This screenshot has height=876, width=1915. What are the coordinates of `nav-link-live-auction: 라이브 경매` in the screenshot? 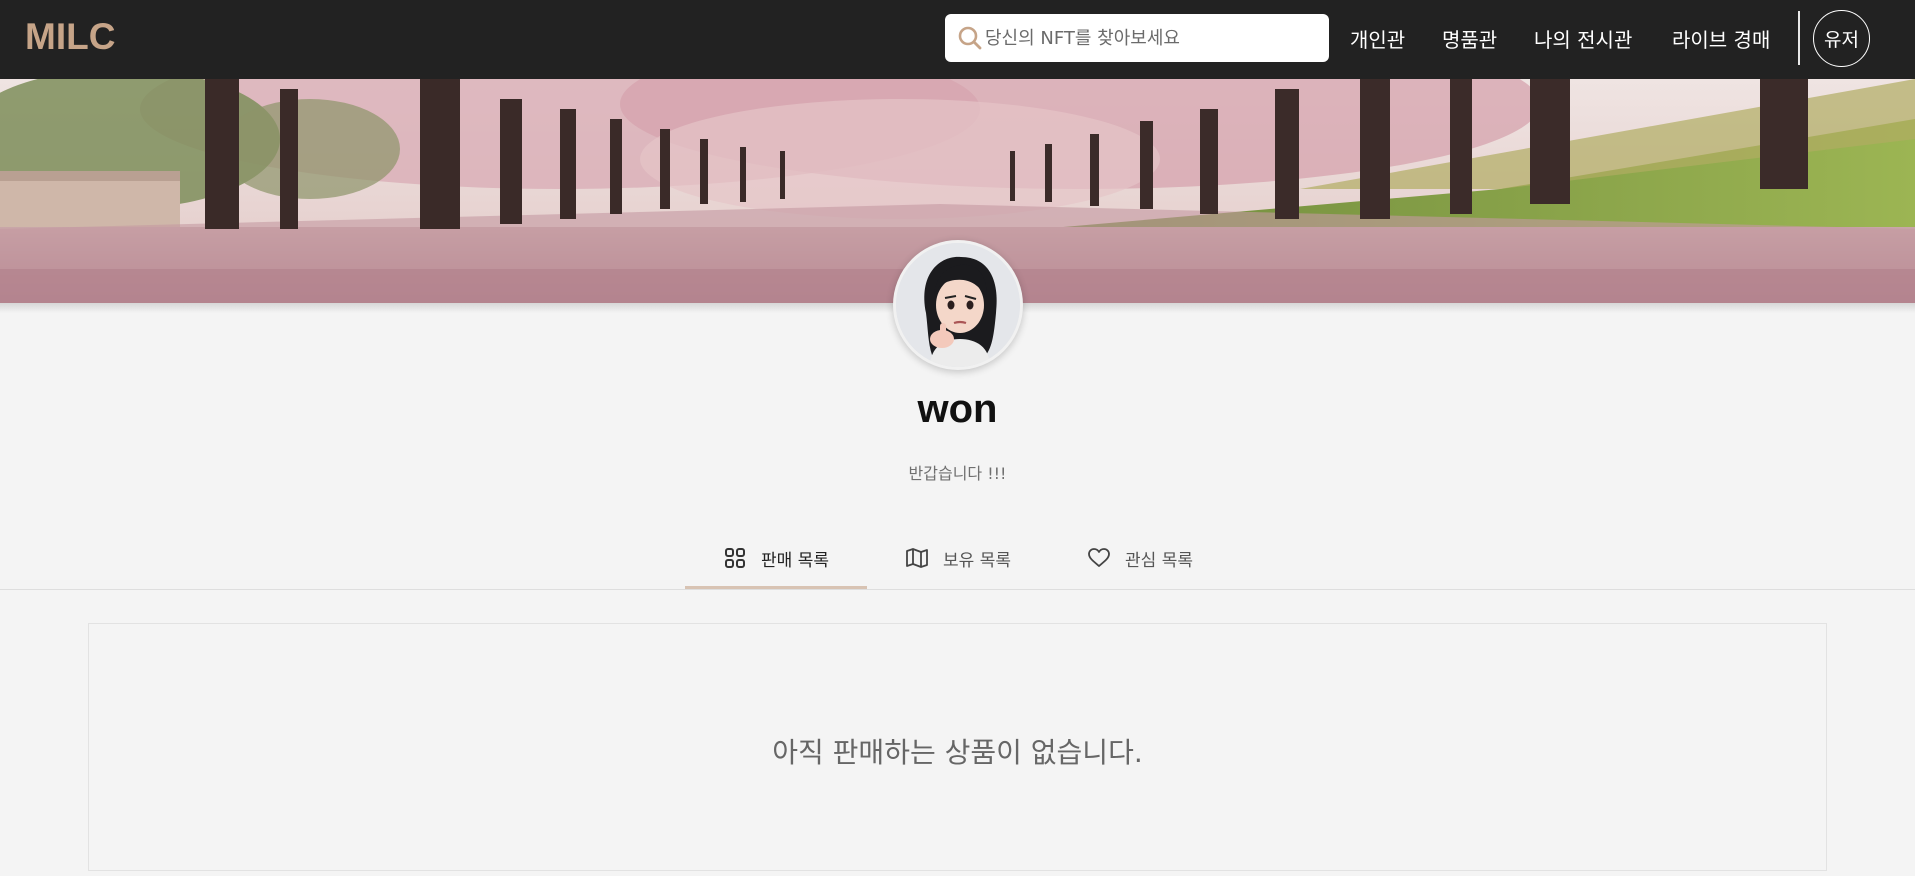 It's located at (1721, 38).